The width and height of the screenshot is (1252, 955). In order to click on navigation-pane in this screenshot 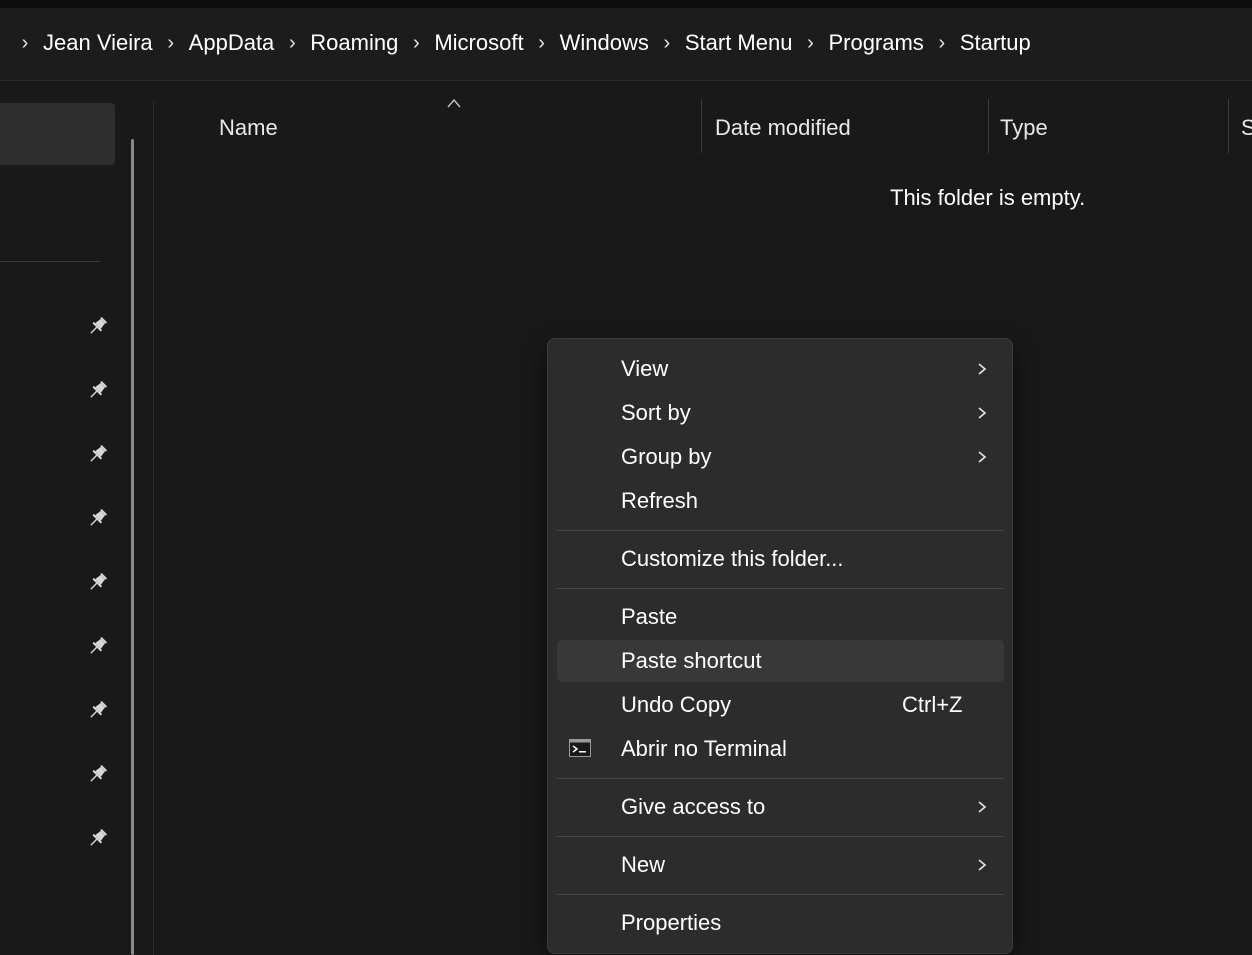, I will do `click(77, 518)`.